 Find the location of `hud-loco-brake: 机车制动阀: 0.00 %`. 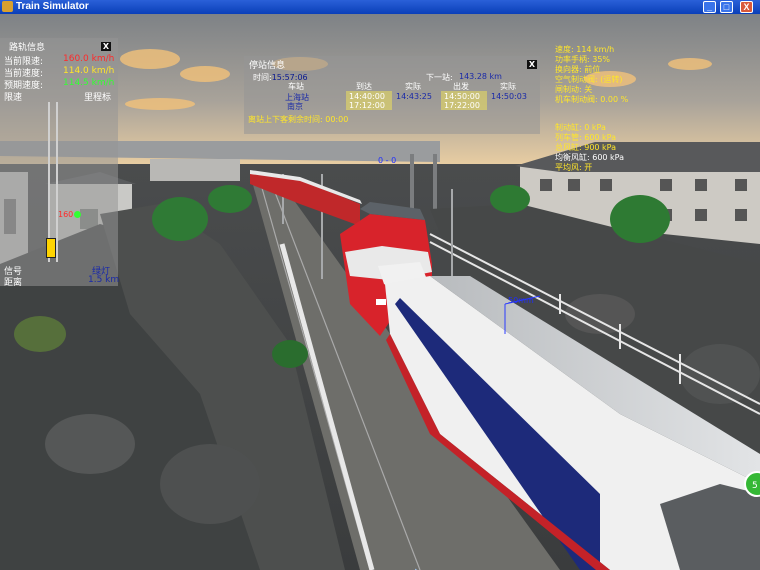

hud-loco-brake: 机车制动阀: 0.00 % is located at coordinates (592, 99).